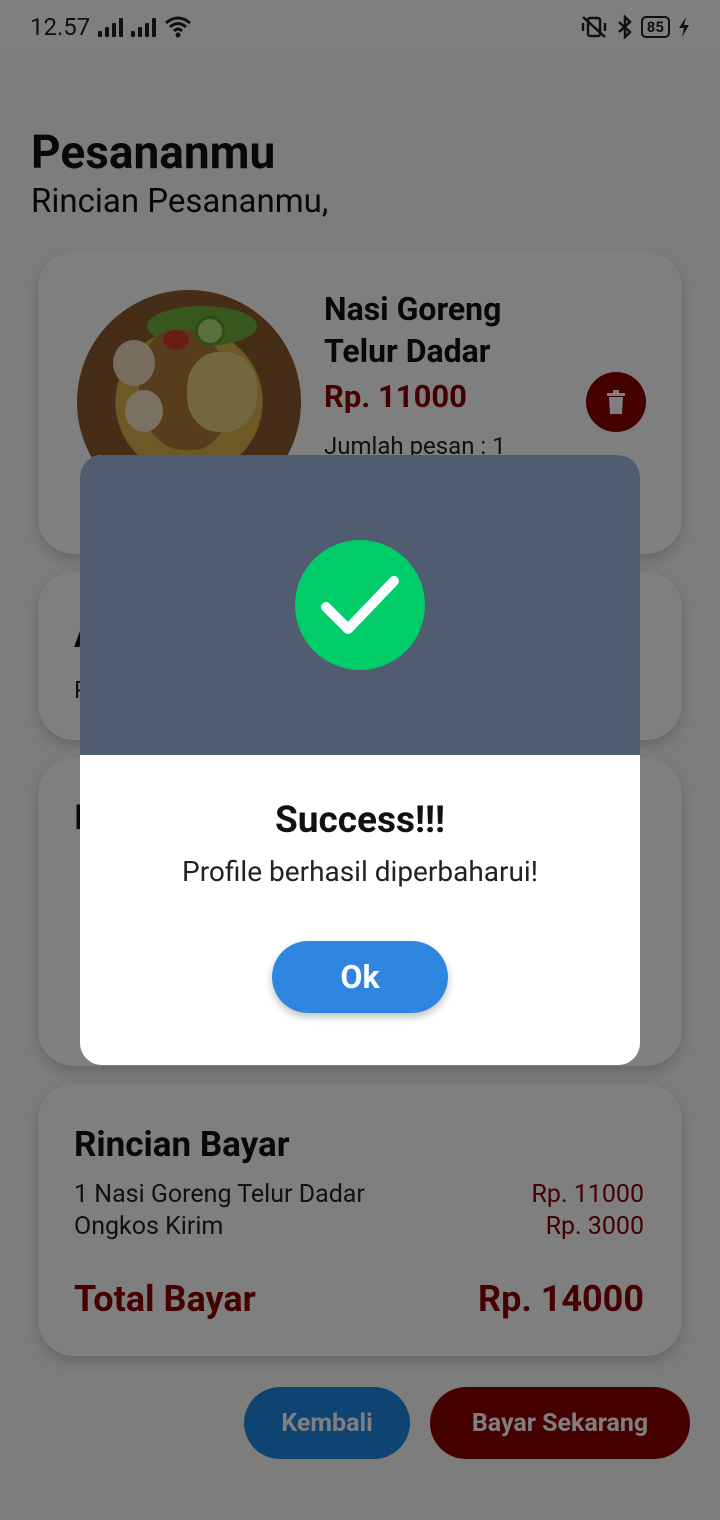 Image resolution: width=720 pixels, height=1520 pixels. I want to click on ok-button: Ok, so click(360, 977).